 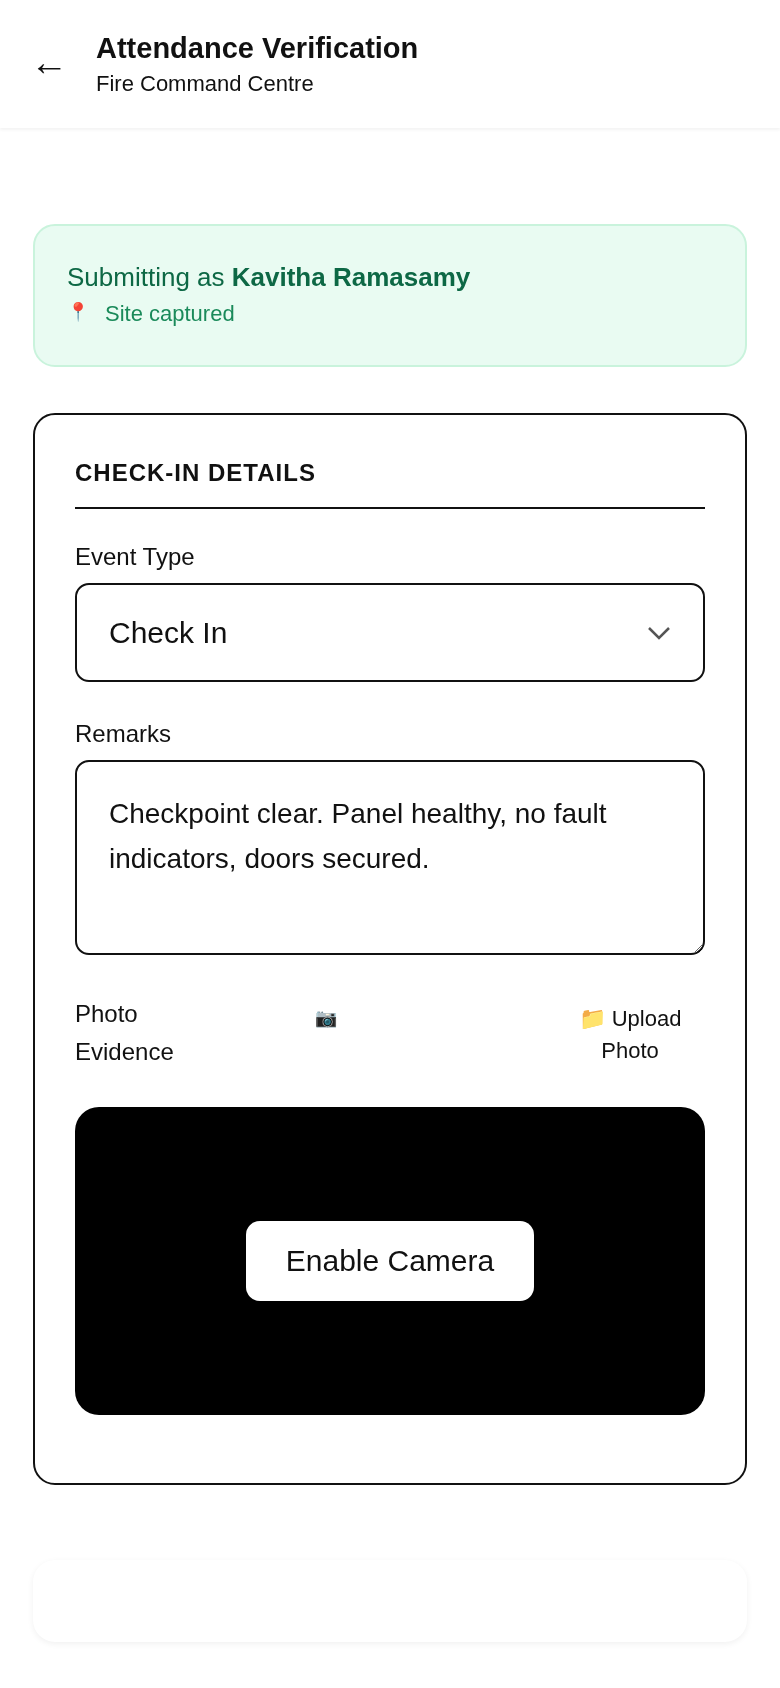 What do you see at coordinates (49, 62) in the screenshot?
I see `back-button: ←` at bounding box center [49, 62].